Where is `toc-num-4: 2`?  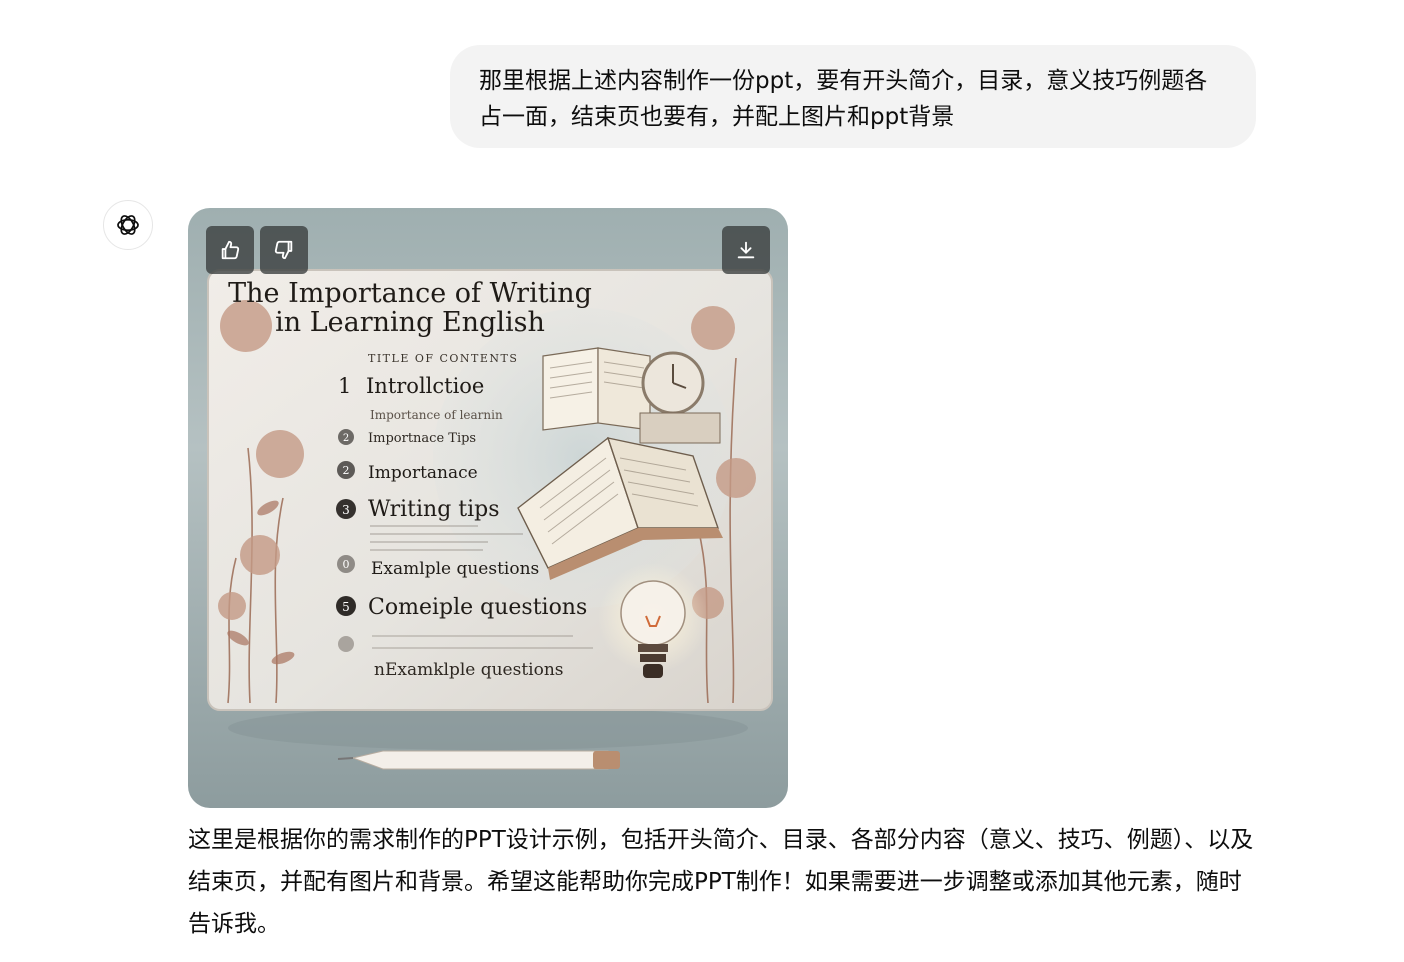
toc-num-4: 2 is located at coordinates (346, 470).